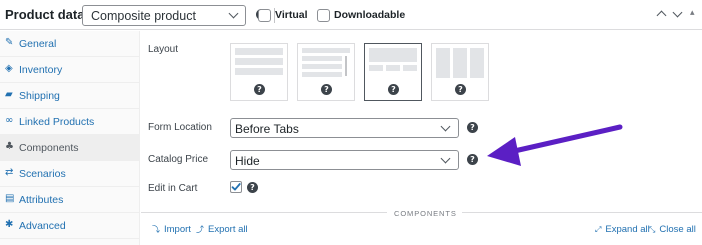 Image resolution: width=702 pixels, height=245 pixels. Describe the element at coordinates (555, 145) in the screenshot. I see `annotation-arrow` at that location.